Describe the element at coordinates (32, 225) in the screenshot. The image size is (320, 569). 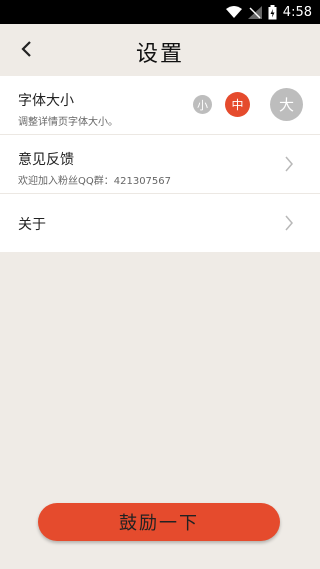
I see `about-label: 关于` at that location.